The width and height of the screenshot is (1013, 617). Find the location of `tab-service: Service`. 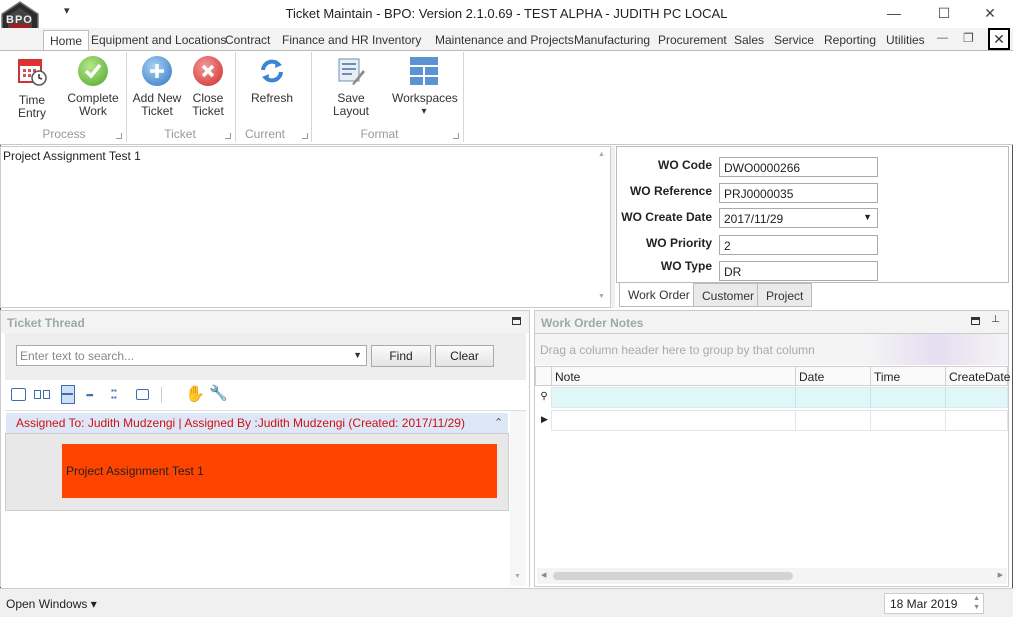

tab-service: Service is located at coordinates (794, 40).